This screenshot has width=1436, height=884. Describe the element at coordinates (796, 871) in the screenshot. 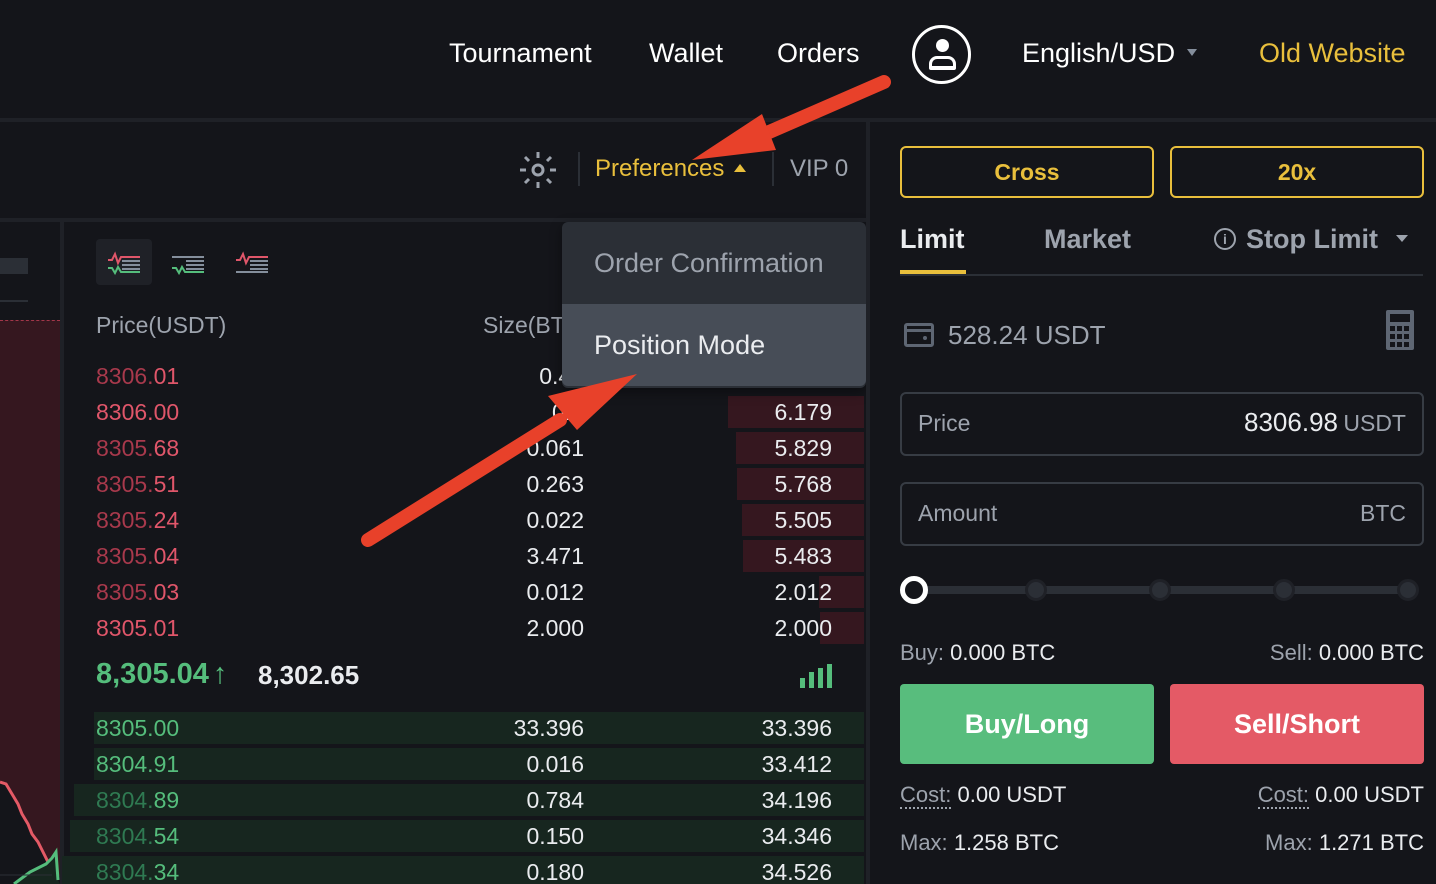

I see `row-total: 34.526` at that location.